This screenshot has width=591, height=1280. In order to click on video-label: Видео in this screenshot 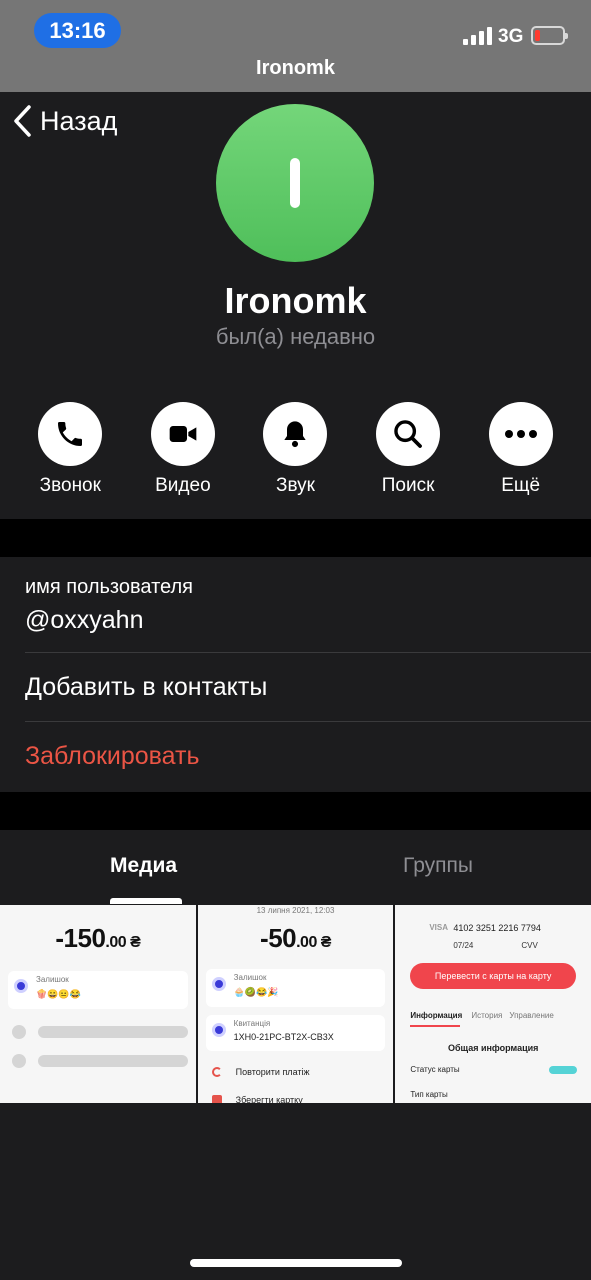, I will do `click(183, 485)`.